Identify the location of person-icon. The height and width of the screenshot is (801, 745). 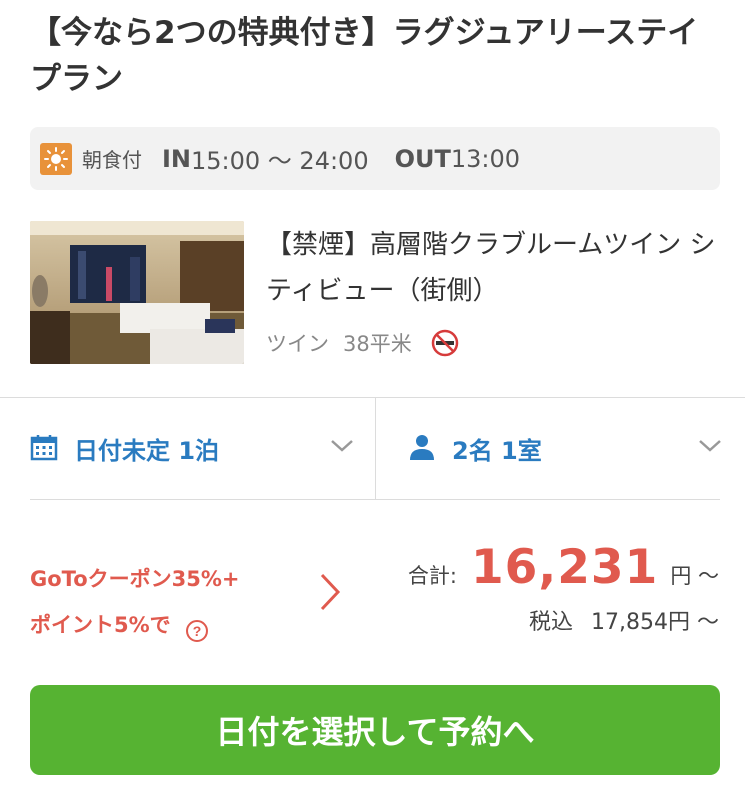
(422, 449).